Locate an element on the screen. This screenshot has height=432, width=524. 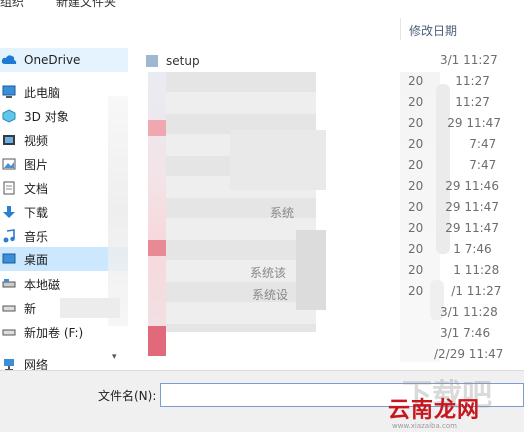
nav-item-label: 新 is located at coordinates (30, 308).